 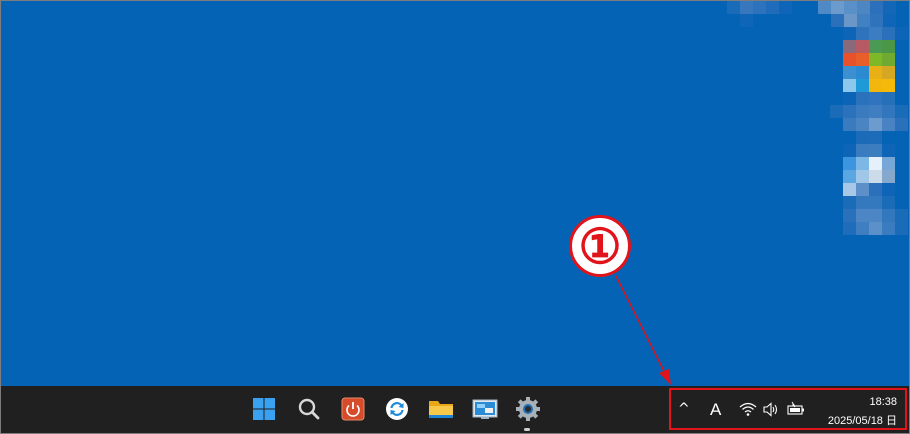 I want to click on power-app-icon, so click(x=353, y=409).